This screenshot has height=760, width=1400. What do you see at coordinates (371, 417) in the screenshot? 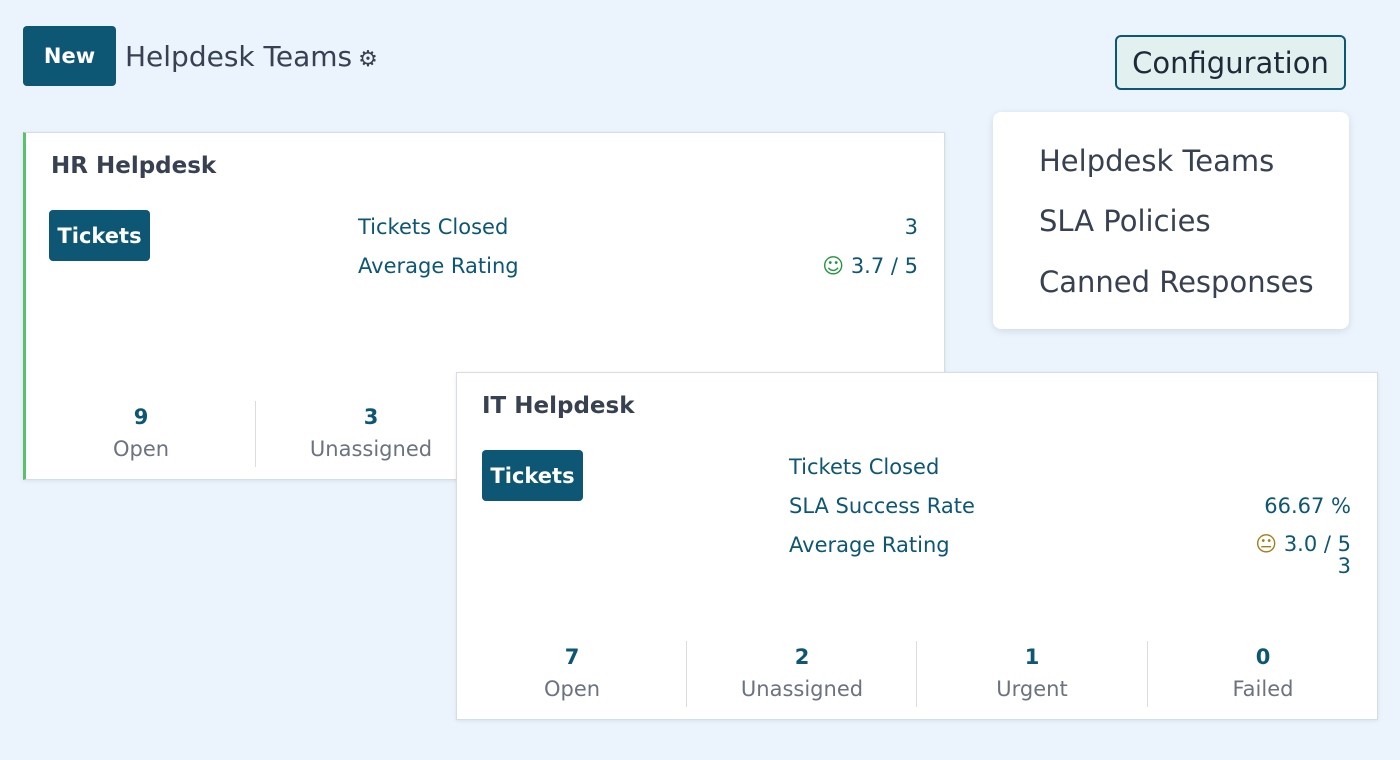
I see `stat-count: 3` at bounding box center [371, 417].